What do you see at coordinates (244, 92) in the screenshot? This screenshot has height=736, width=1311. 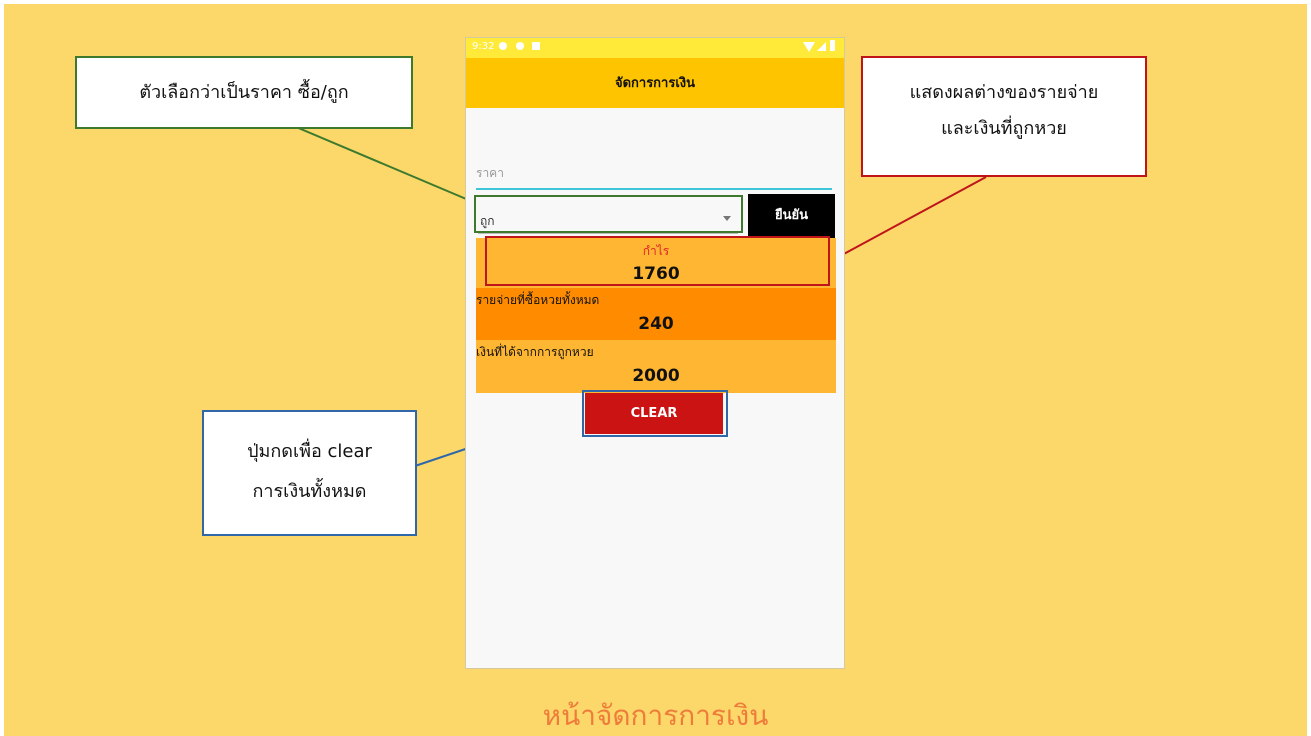 I see `callout-select-type: ตัวเลือกว่าเป็นราคา ซื้อ/ถูก` at bounding box center [244, 92].